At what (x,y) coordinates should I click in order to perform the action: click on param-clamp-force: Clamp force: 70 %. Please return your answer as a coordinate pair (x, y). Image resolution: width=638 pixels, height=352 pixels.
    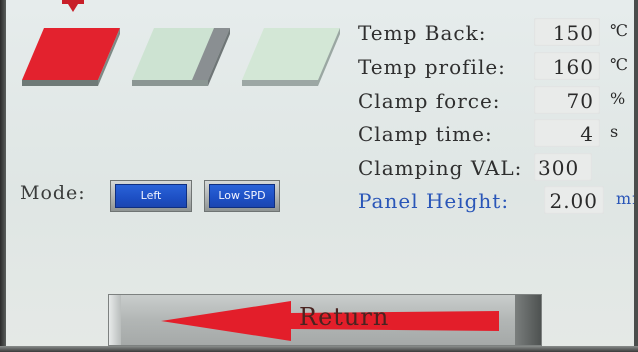
    Looking at the image, I should click on (494, 101).